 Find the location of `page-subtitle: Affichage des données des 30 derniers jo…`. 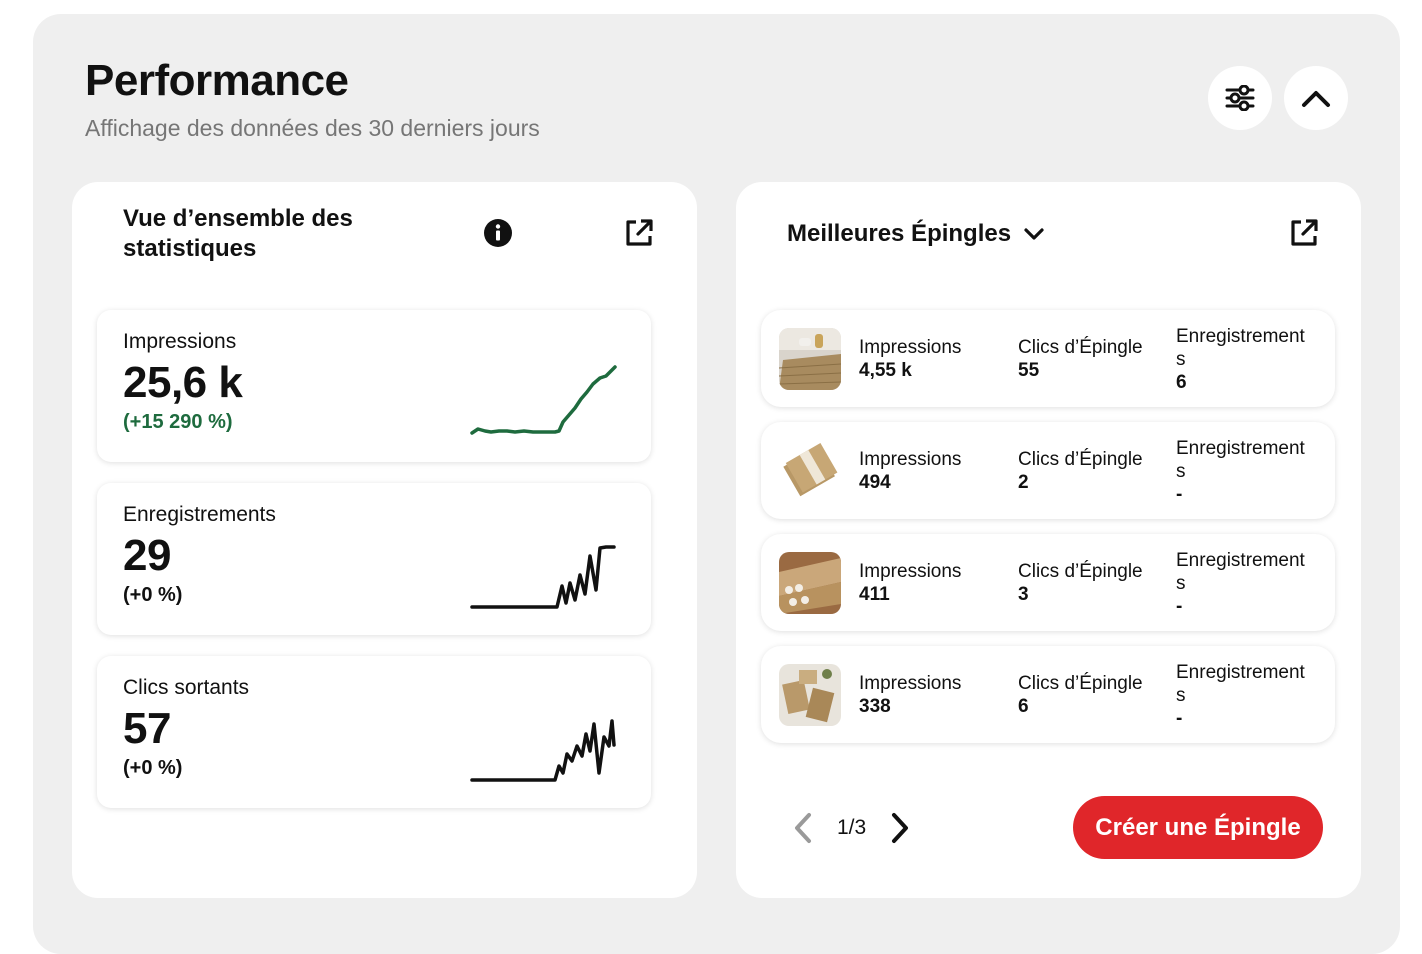

page-subtitle: Affichage des données des 30 derniers jo… is located at coordinates (312, 128).